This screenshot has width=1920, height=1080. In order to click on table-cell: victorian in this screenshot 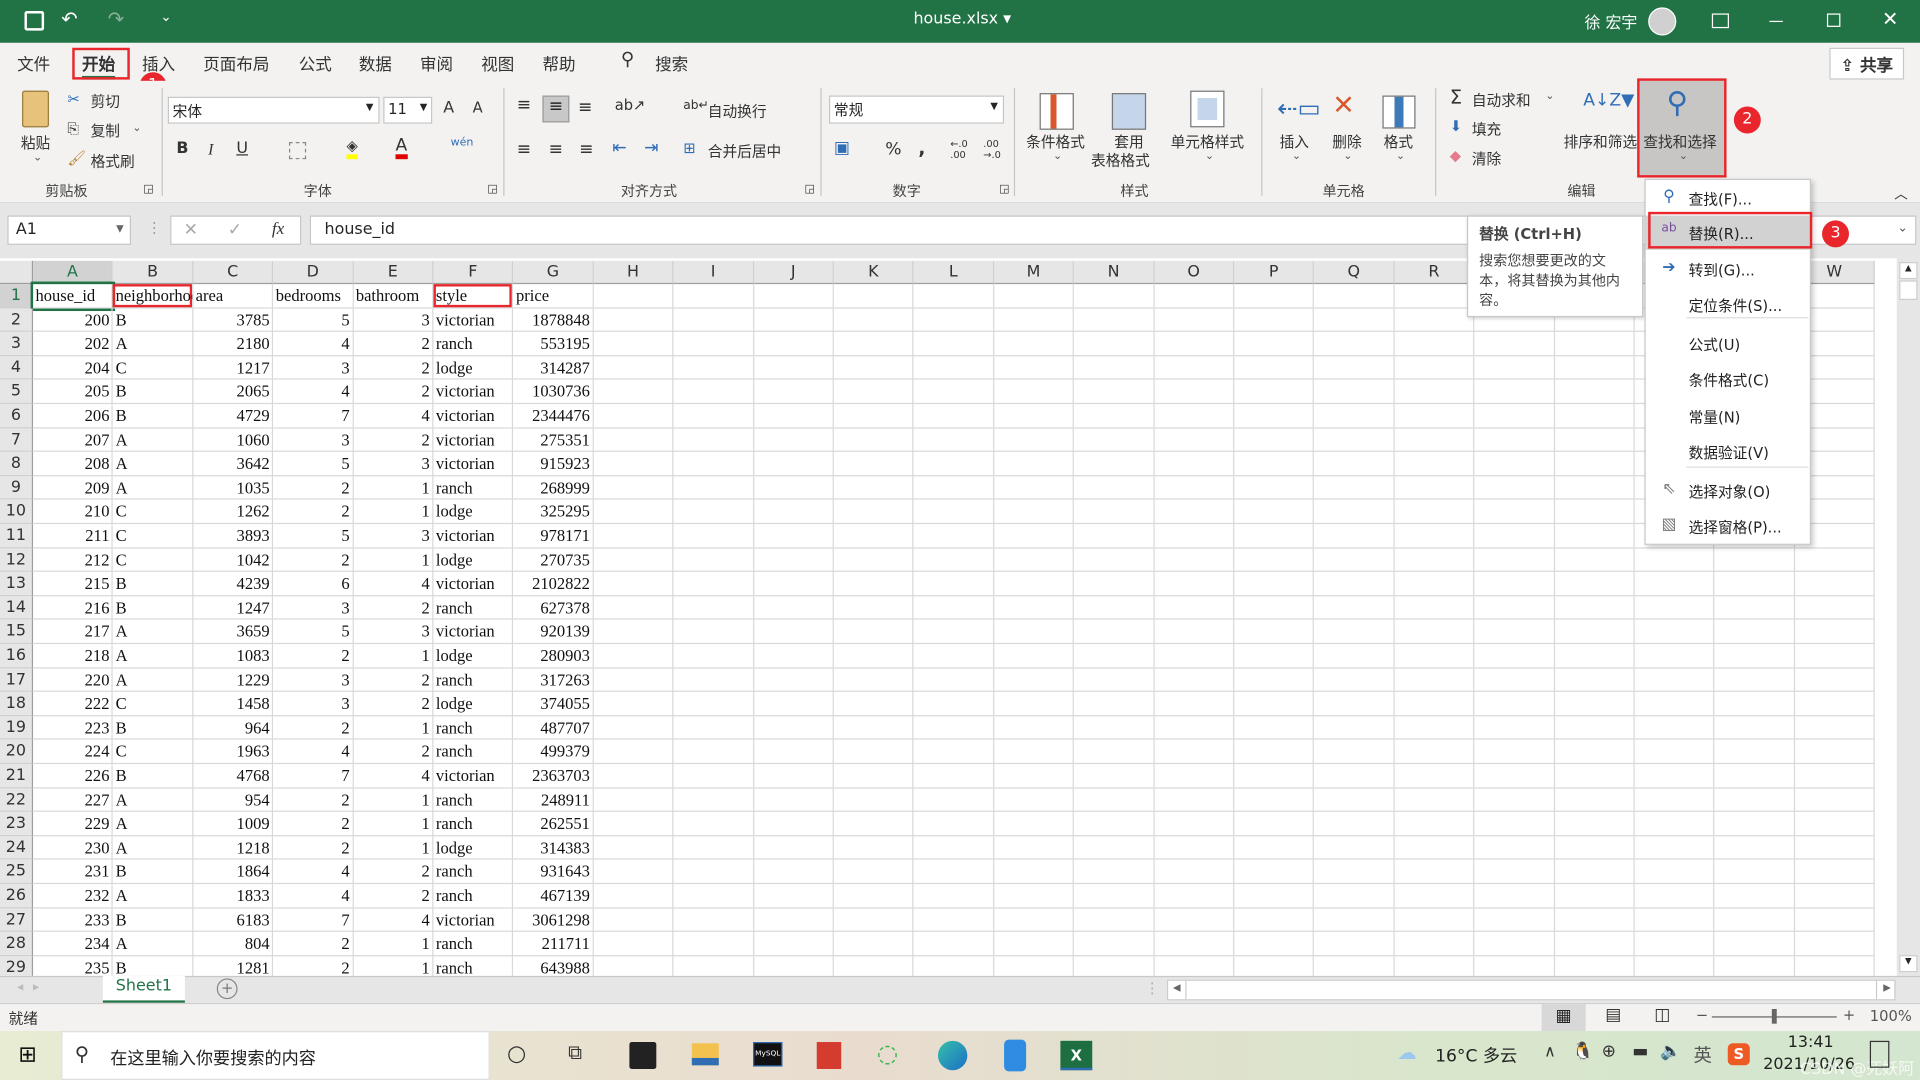, I will do `click(473, 416)`.